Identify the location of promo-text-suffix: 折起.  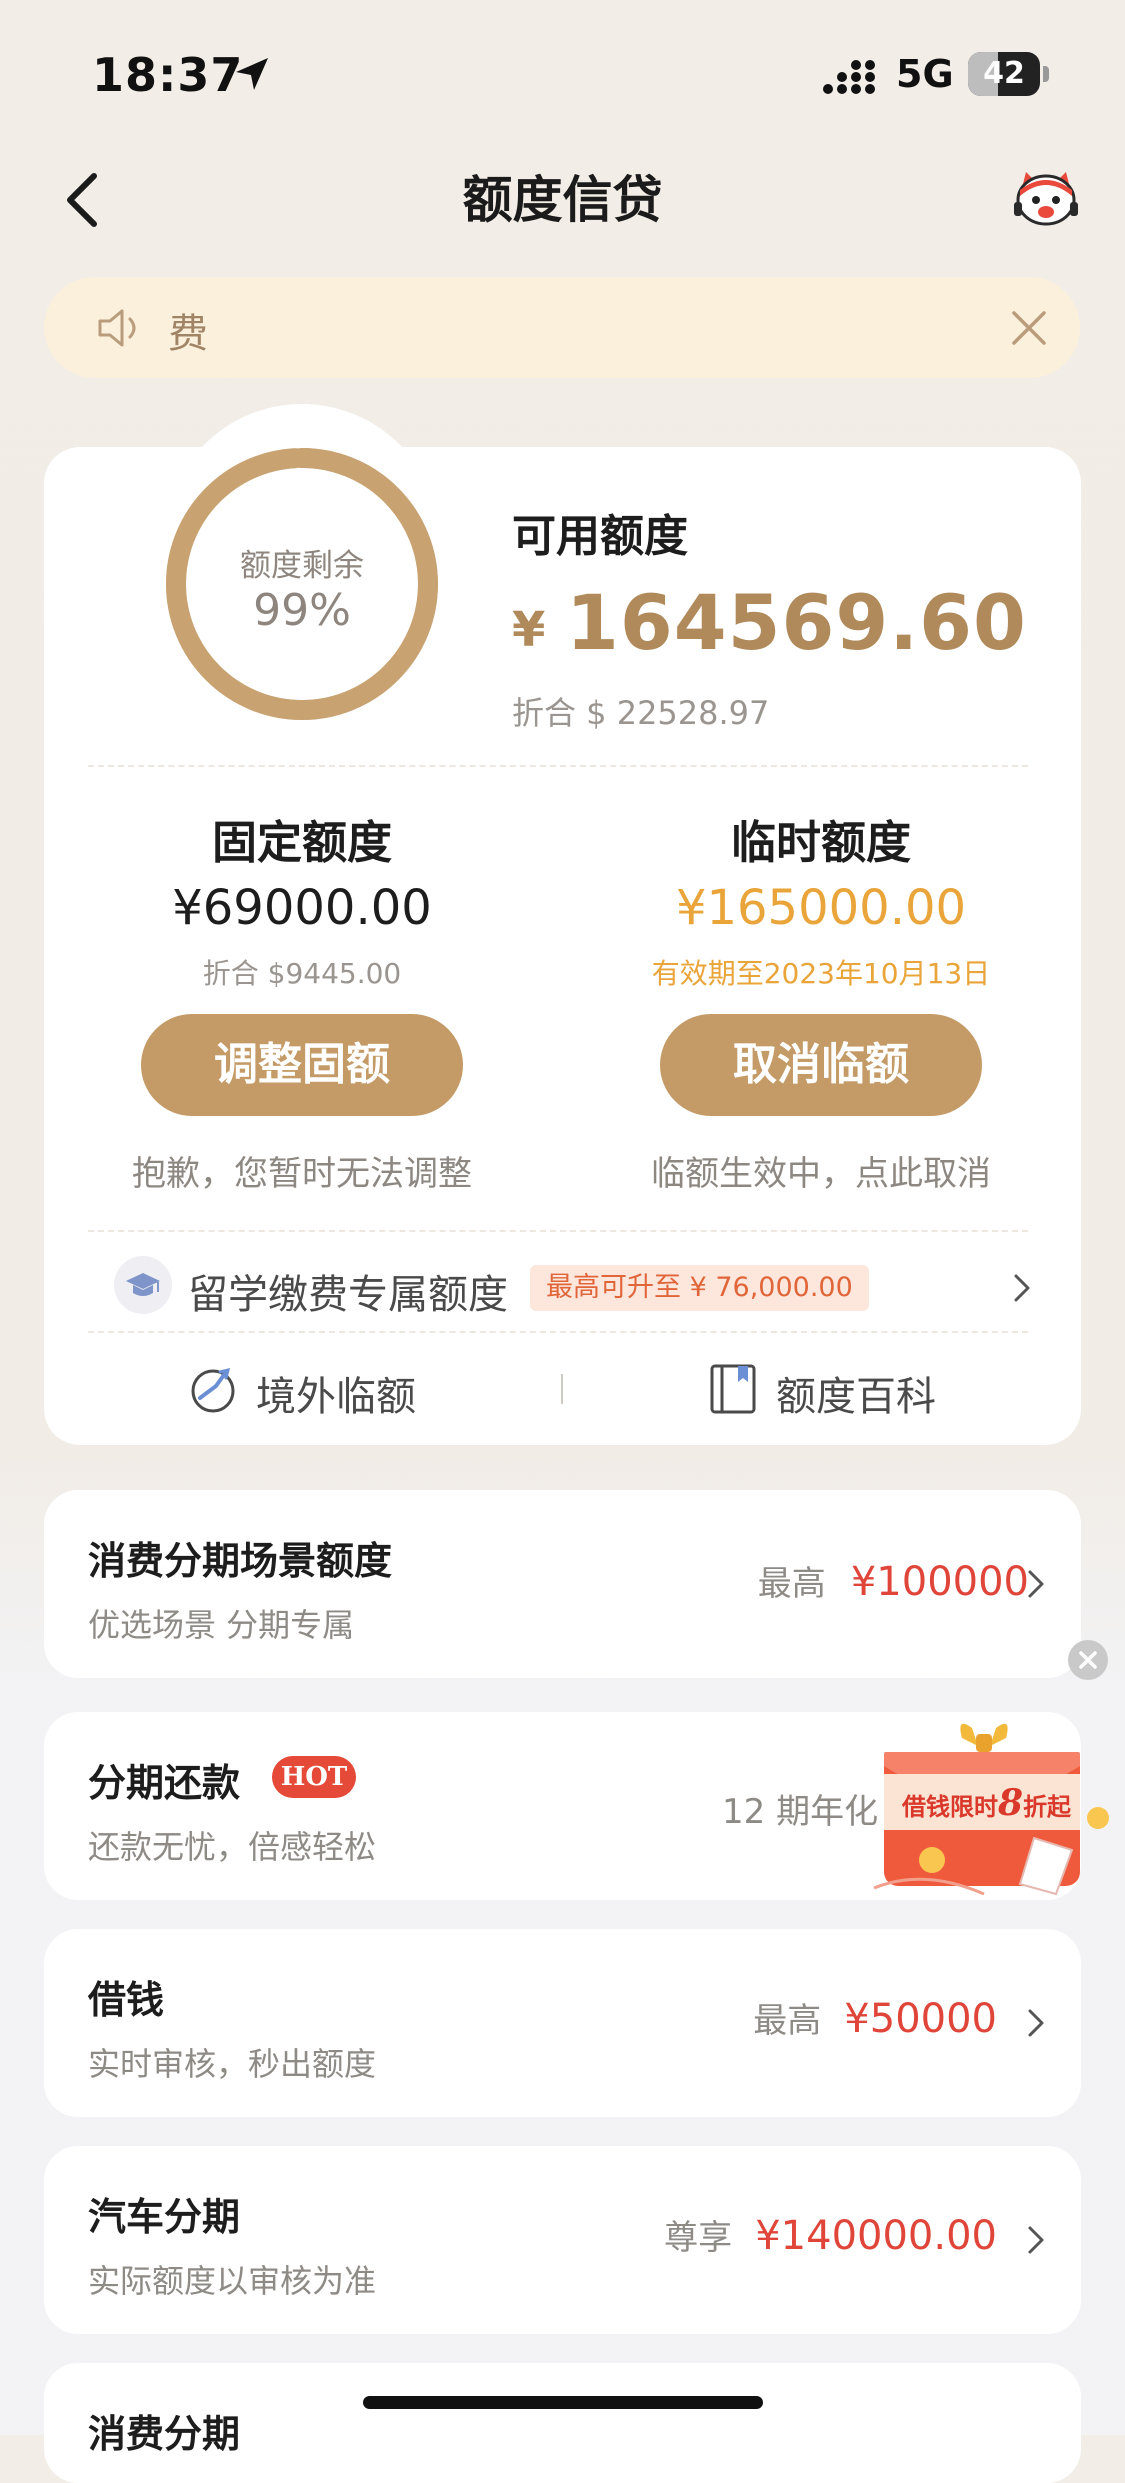
(1047, 1806).